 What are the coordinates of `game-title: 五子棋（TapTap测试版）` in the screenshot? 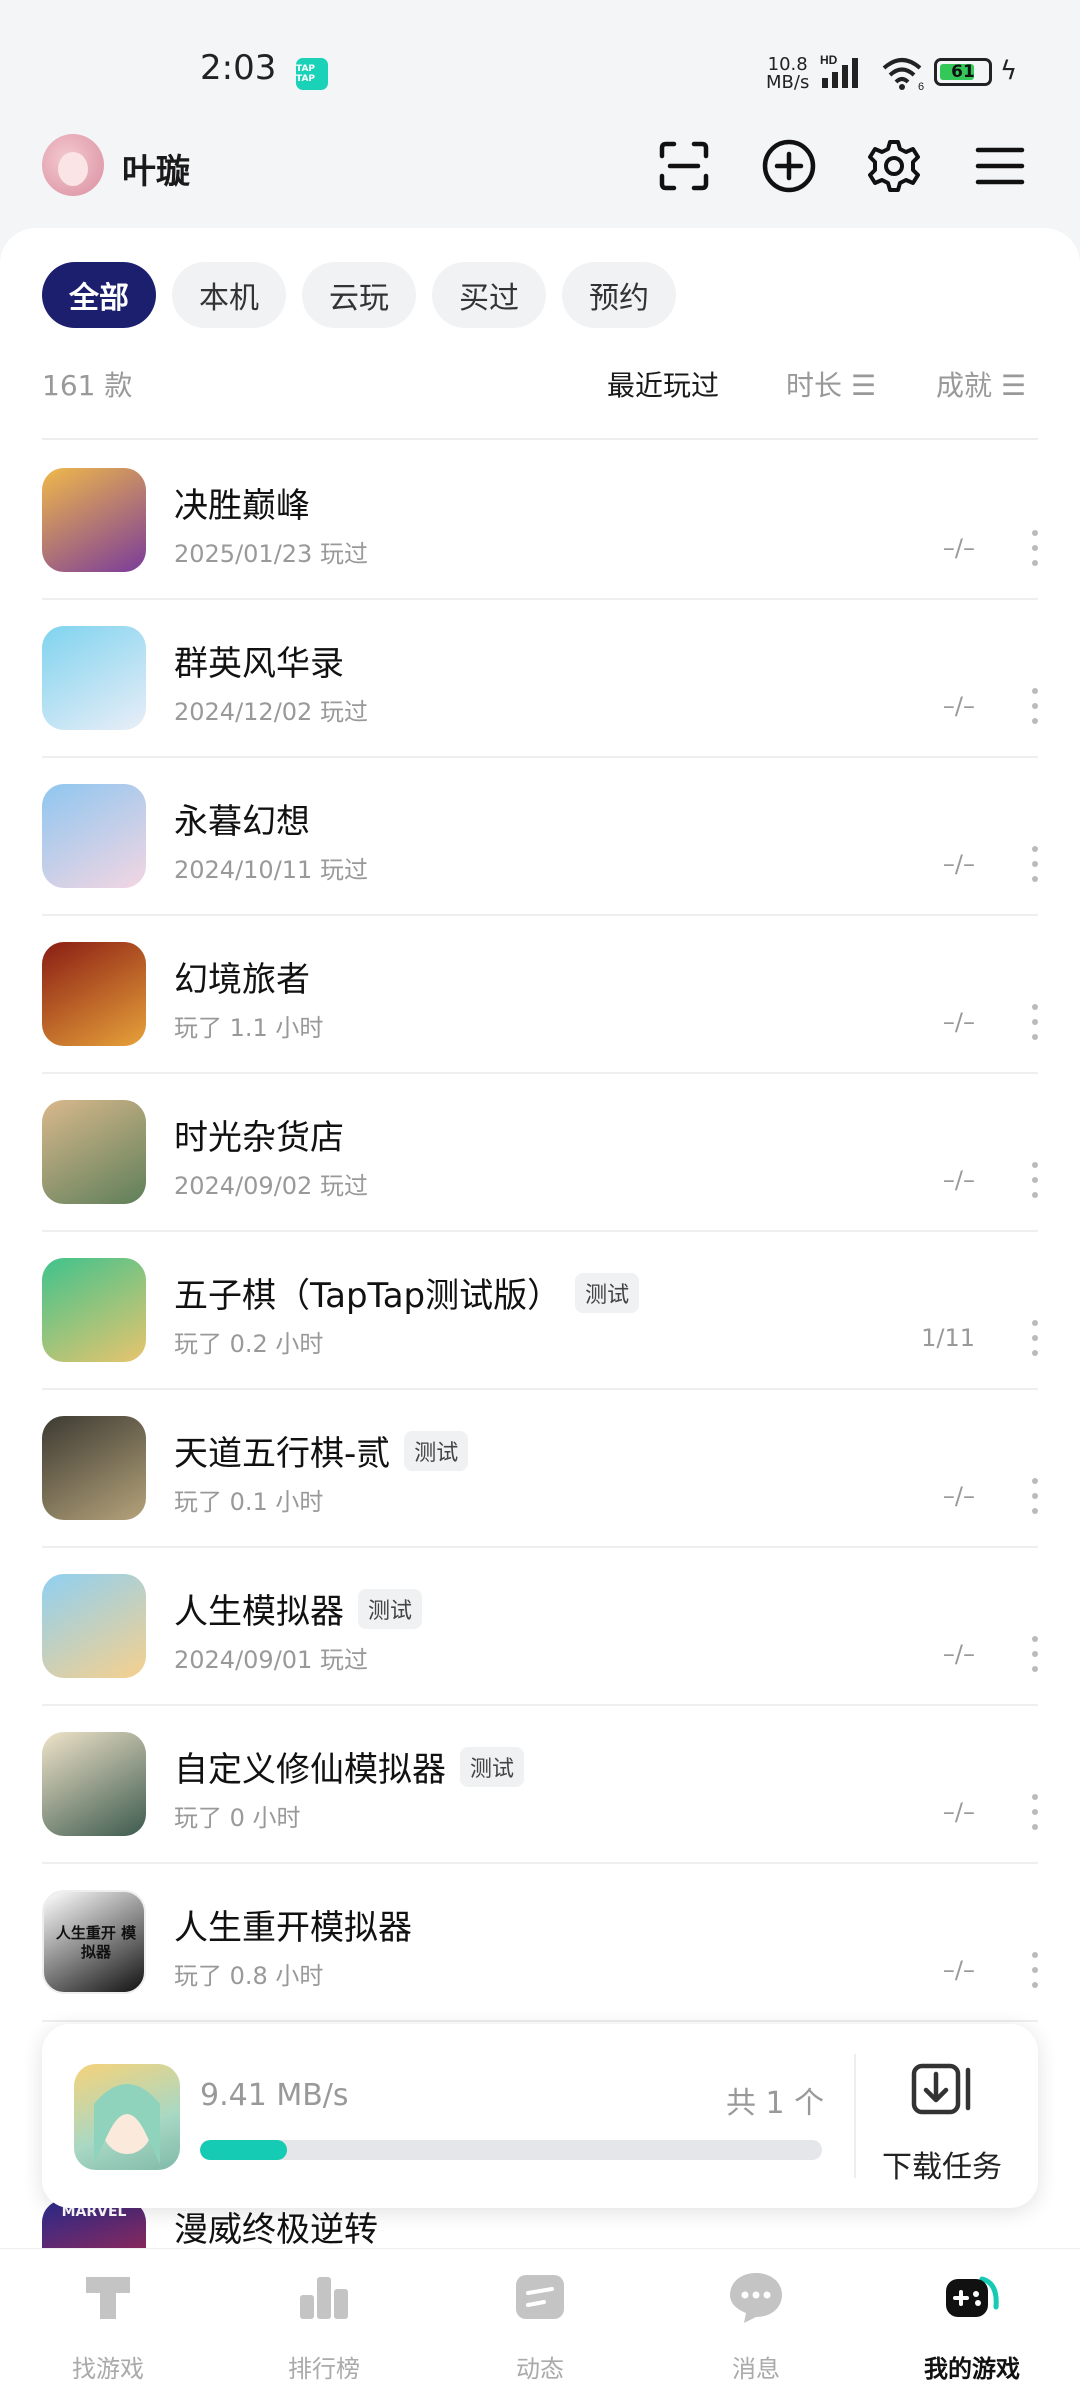 It's located at (368, 1296).